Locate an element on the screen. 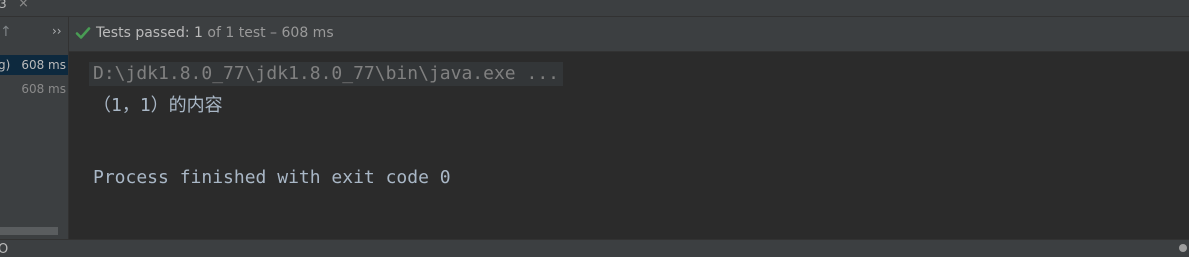 The width and height of the screenshot is (1189, 257). test-tree-row-label: g) is located at coordinates (5, 65).